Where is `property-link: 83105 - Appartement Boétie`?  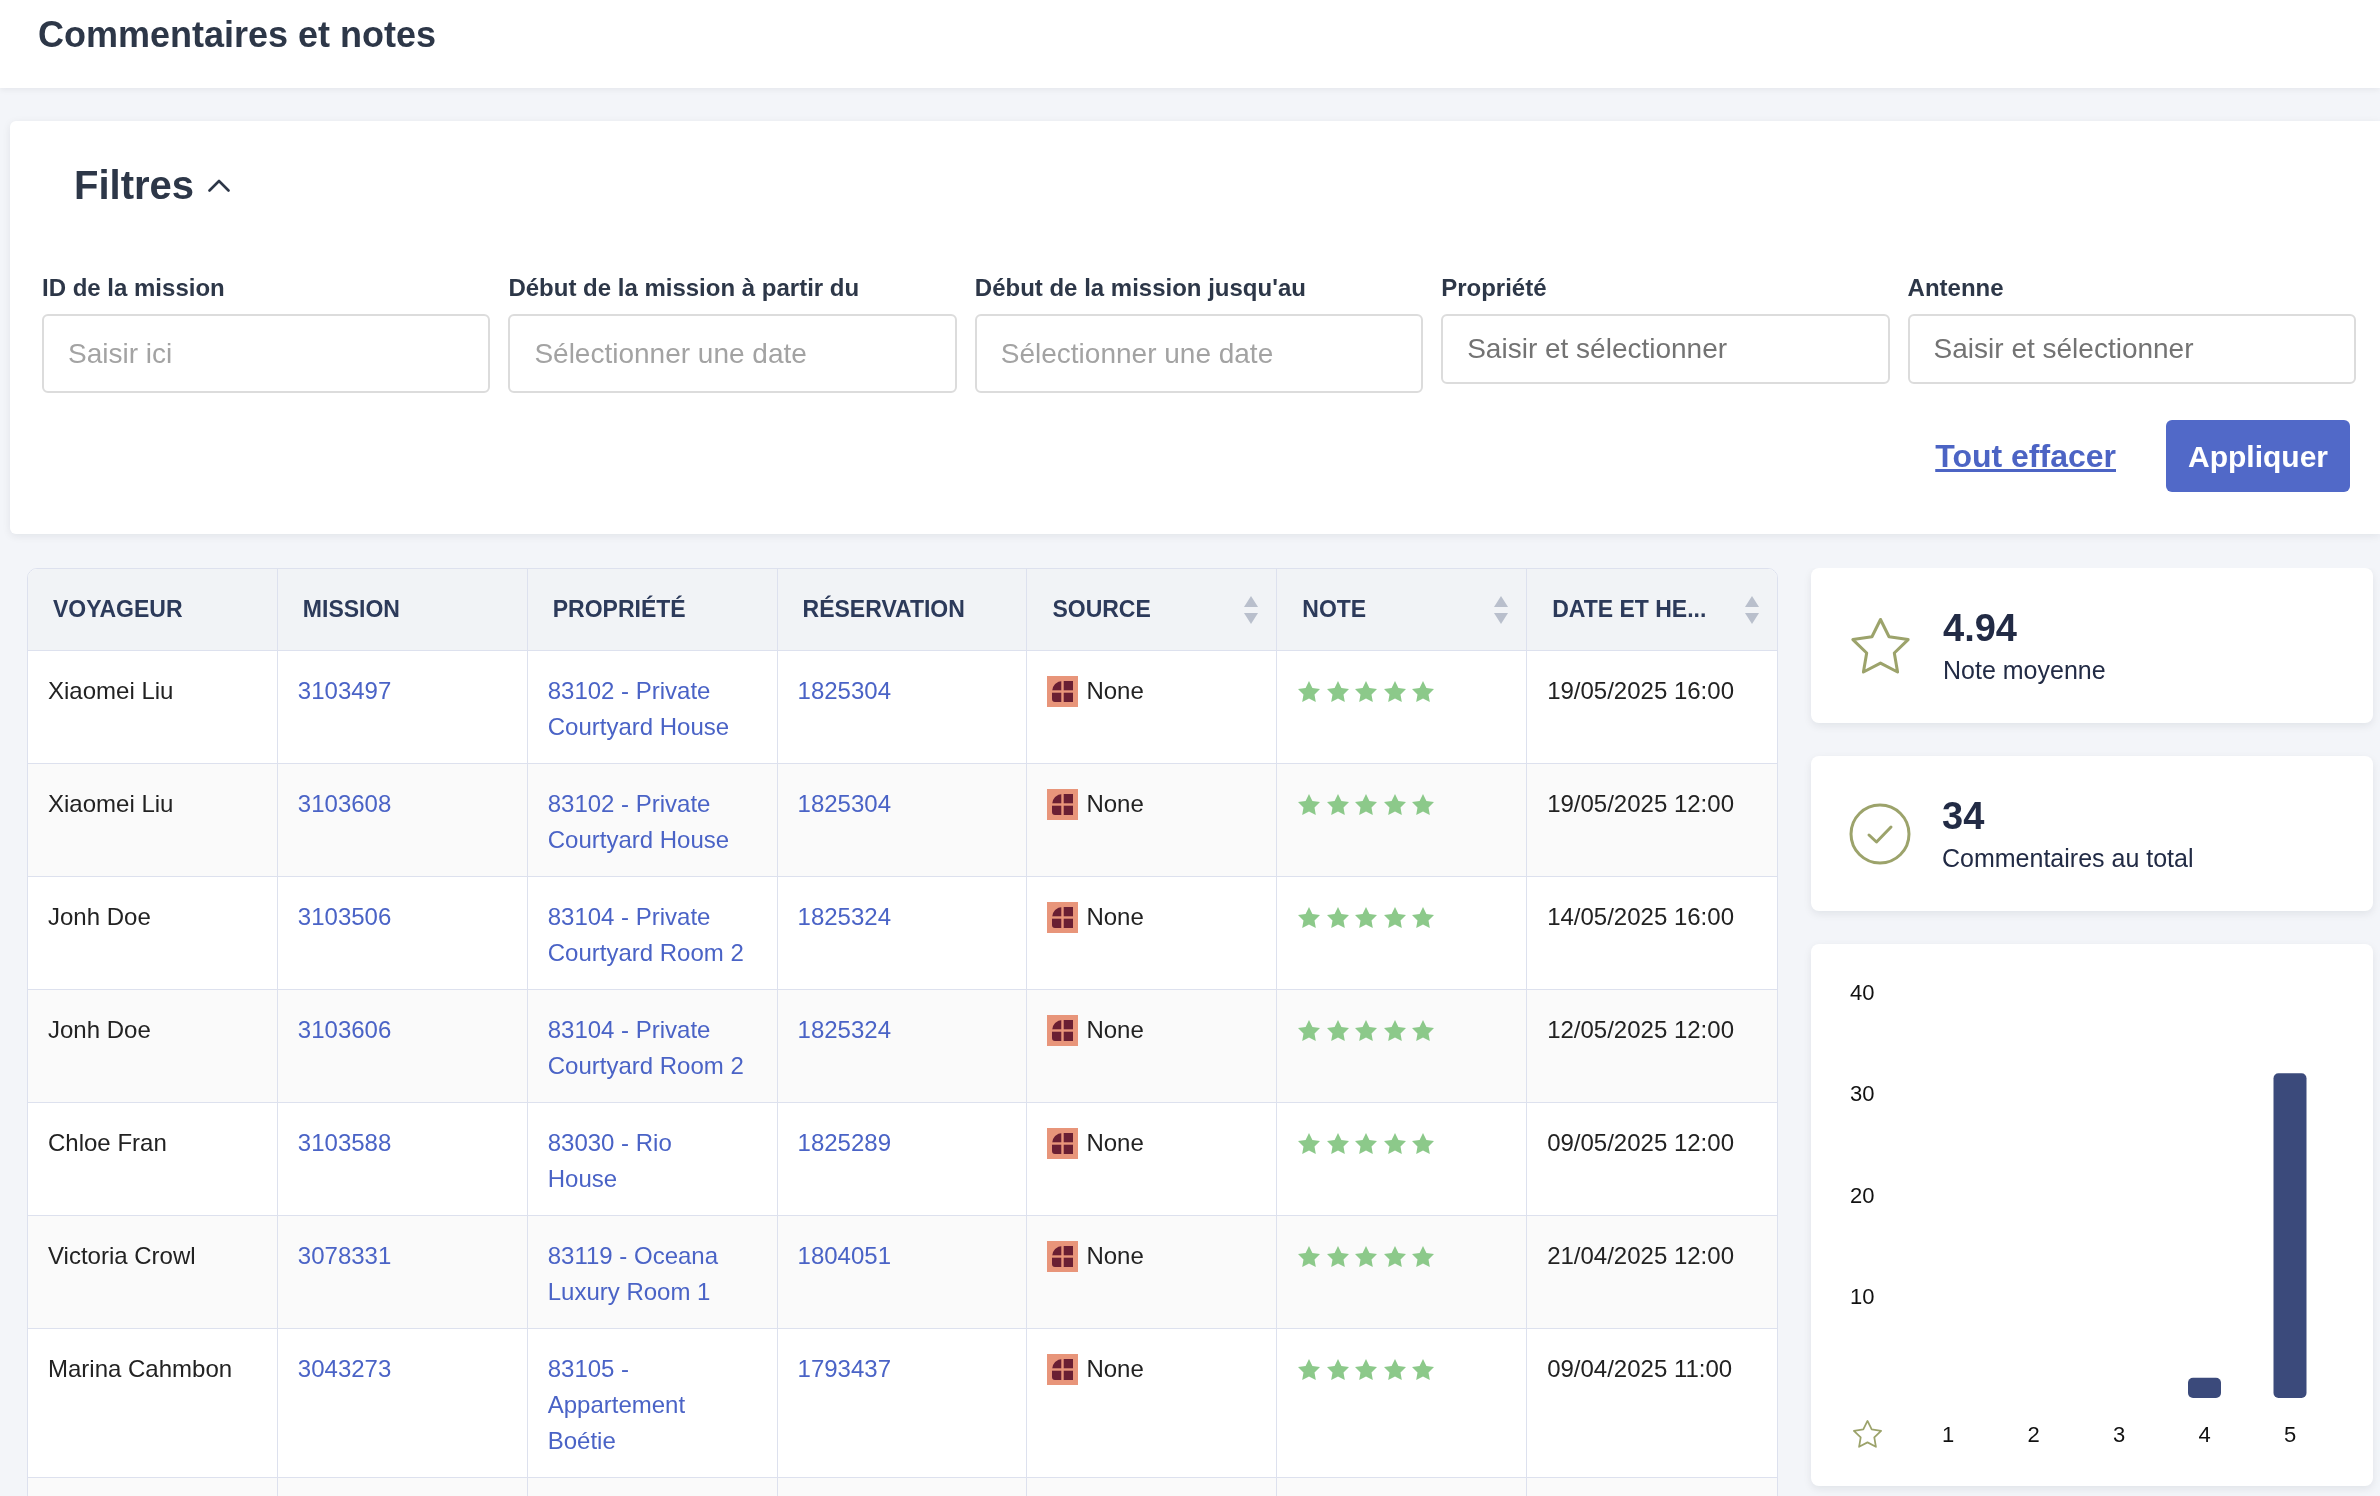 property-link: 83105 - Appartement Boétie is located at coordinates (646, 1405).